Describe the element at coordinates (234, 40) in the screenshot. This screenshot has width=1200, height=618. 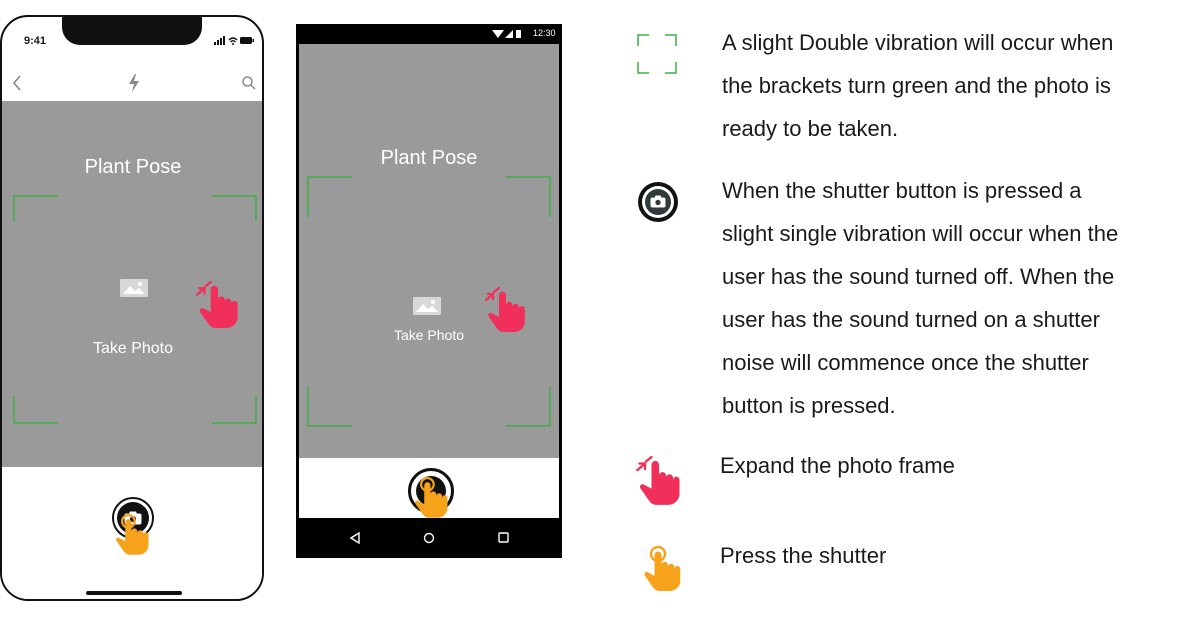
I see `status-icons` at that location.